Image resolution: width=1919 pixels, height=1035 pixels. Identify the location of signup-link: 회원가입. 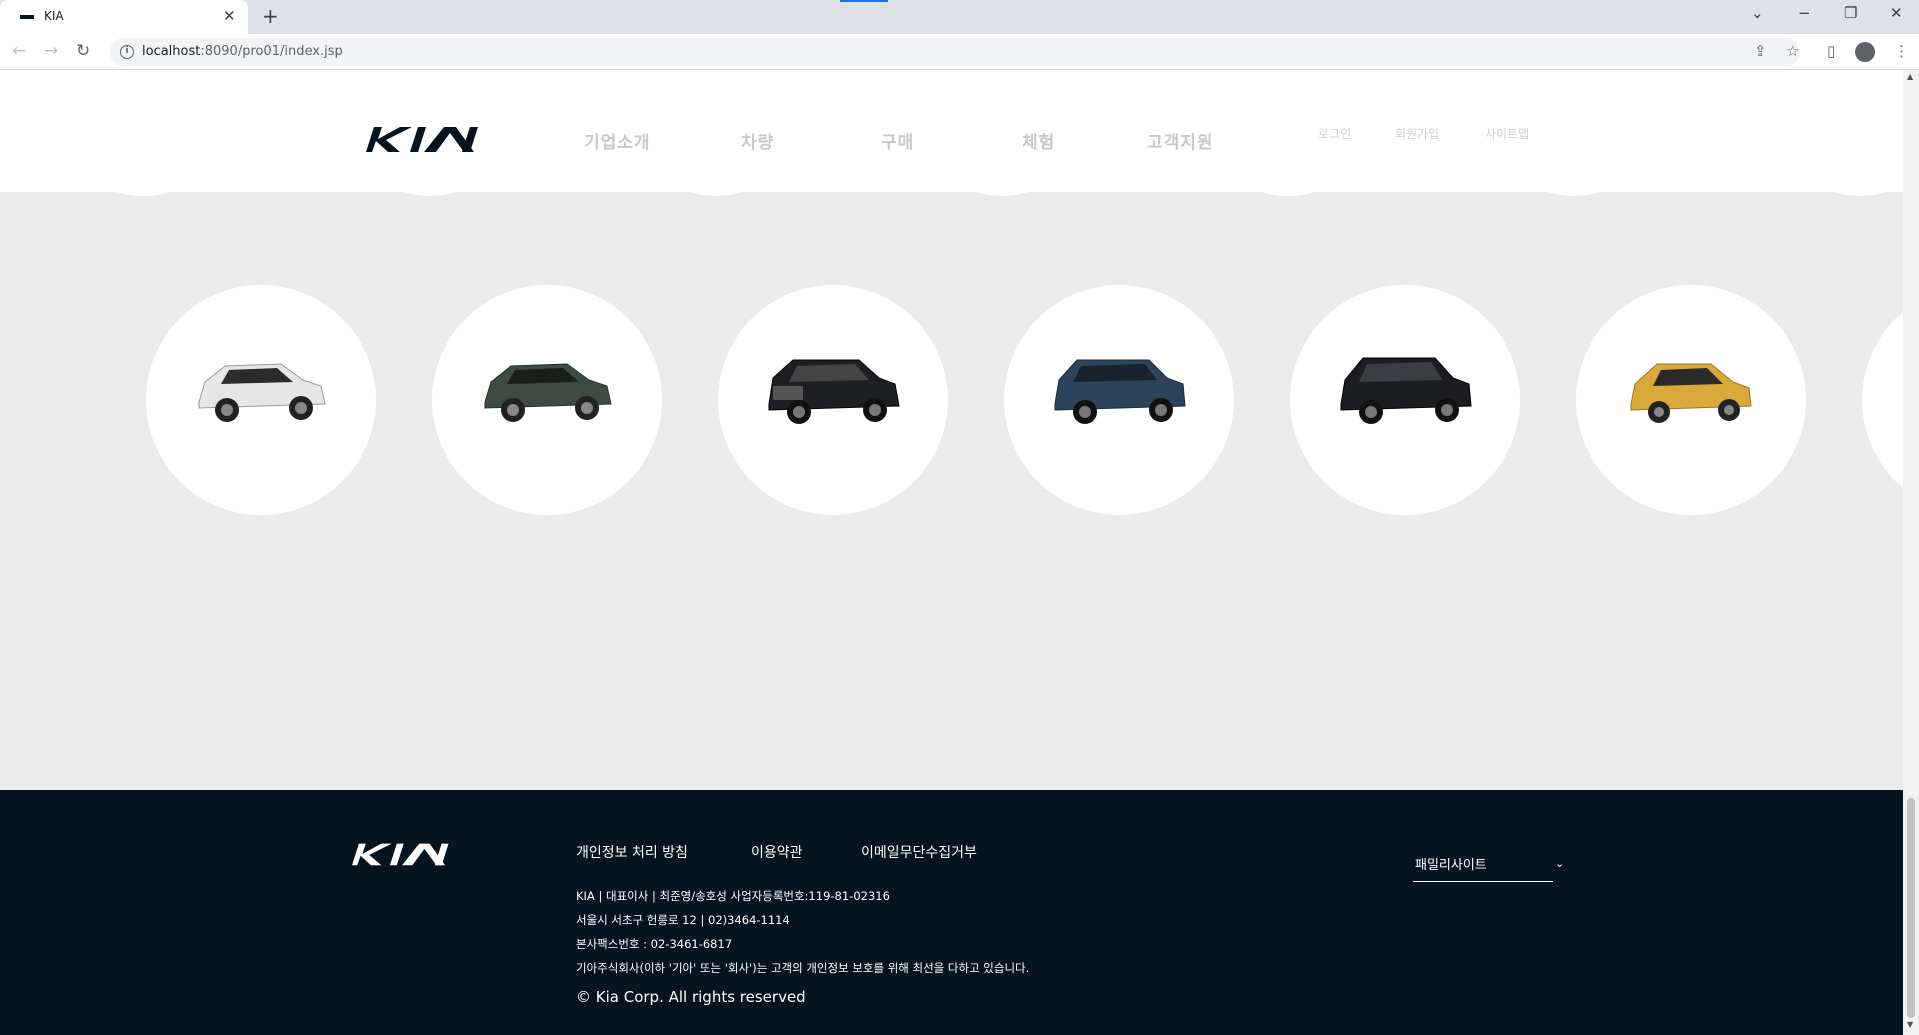
(1417, 133).